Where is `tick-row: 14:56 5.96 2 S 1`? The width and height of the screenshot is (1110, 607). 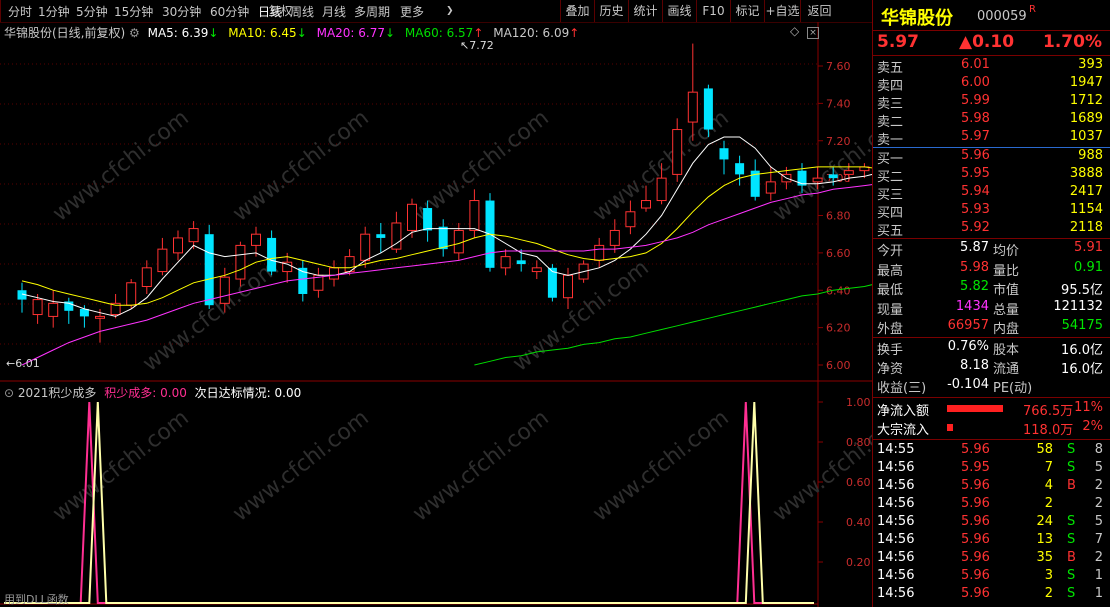
tick-row: 14:56 5.96 2 S 1 is located at coordinates (992, 595).